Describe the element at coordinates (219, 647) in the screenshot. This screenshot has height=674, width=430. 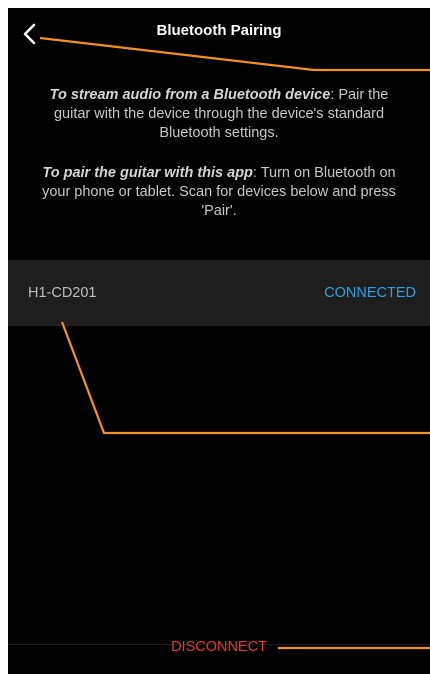
I see `disconnect-button: DISCONNECT` at that location.